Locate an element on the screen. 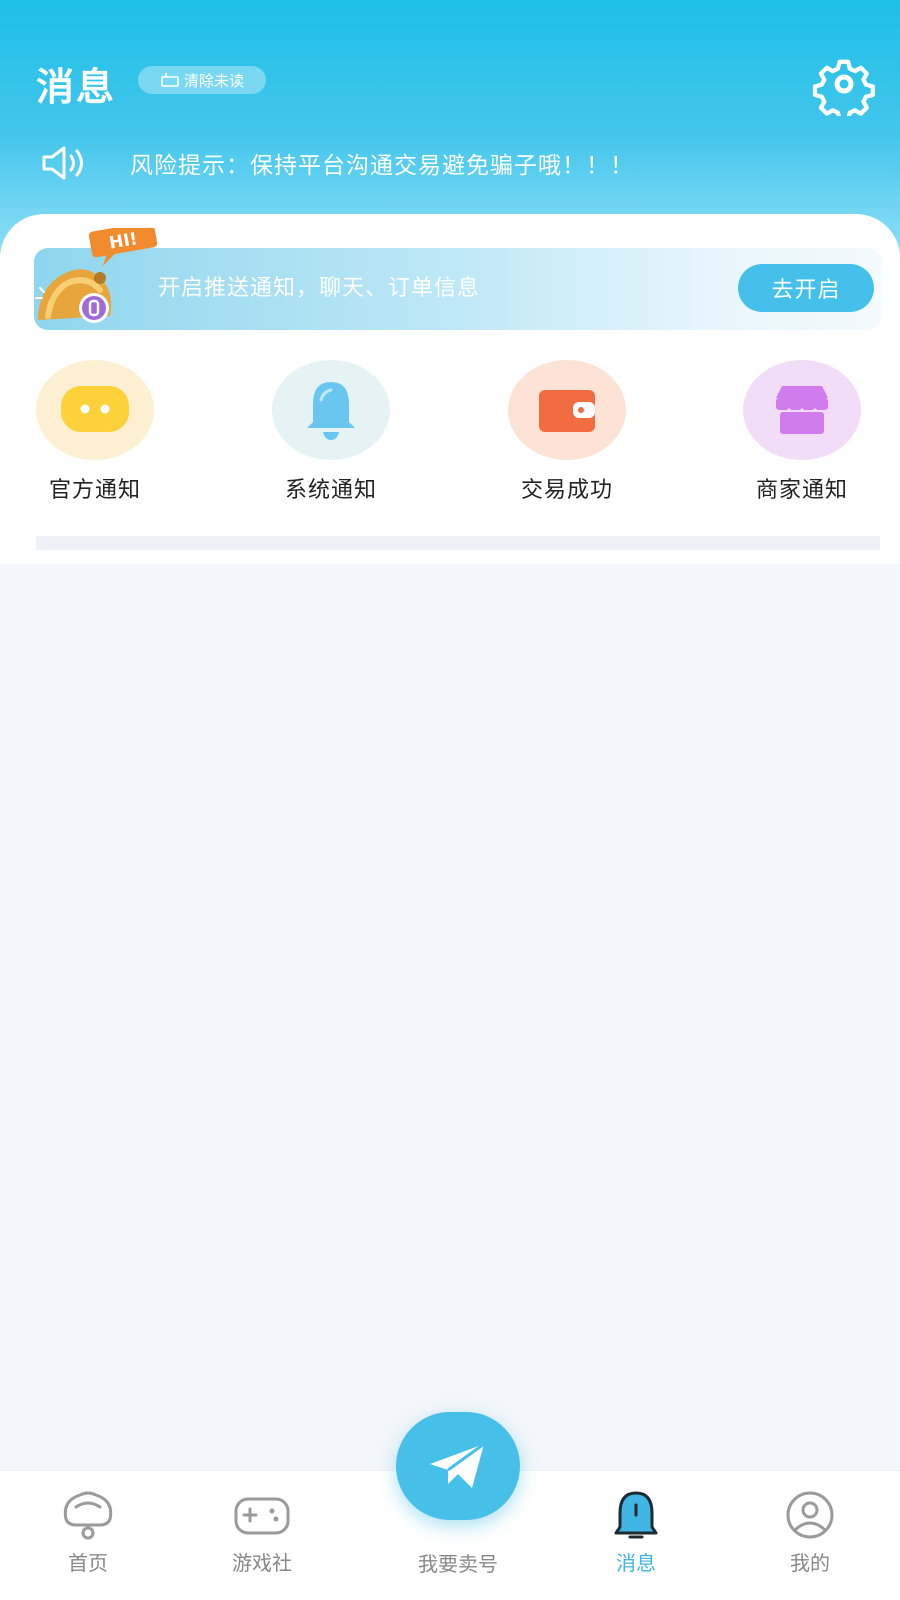  tab-profile: 我的 is located at coordinates (810, 1532).